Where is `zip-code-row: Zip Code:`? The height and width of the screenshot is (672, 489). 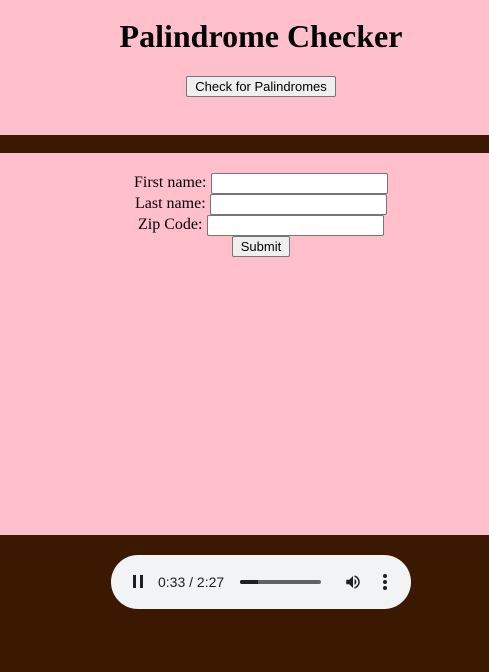
zip-code-row: Zip Code: is located at coordinates (170, 225).